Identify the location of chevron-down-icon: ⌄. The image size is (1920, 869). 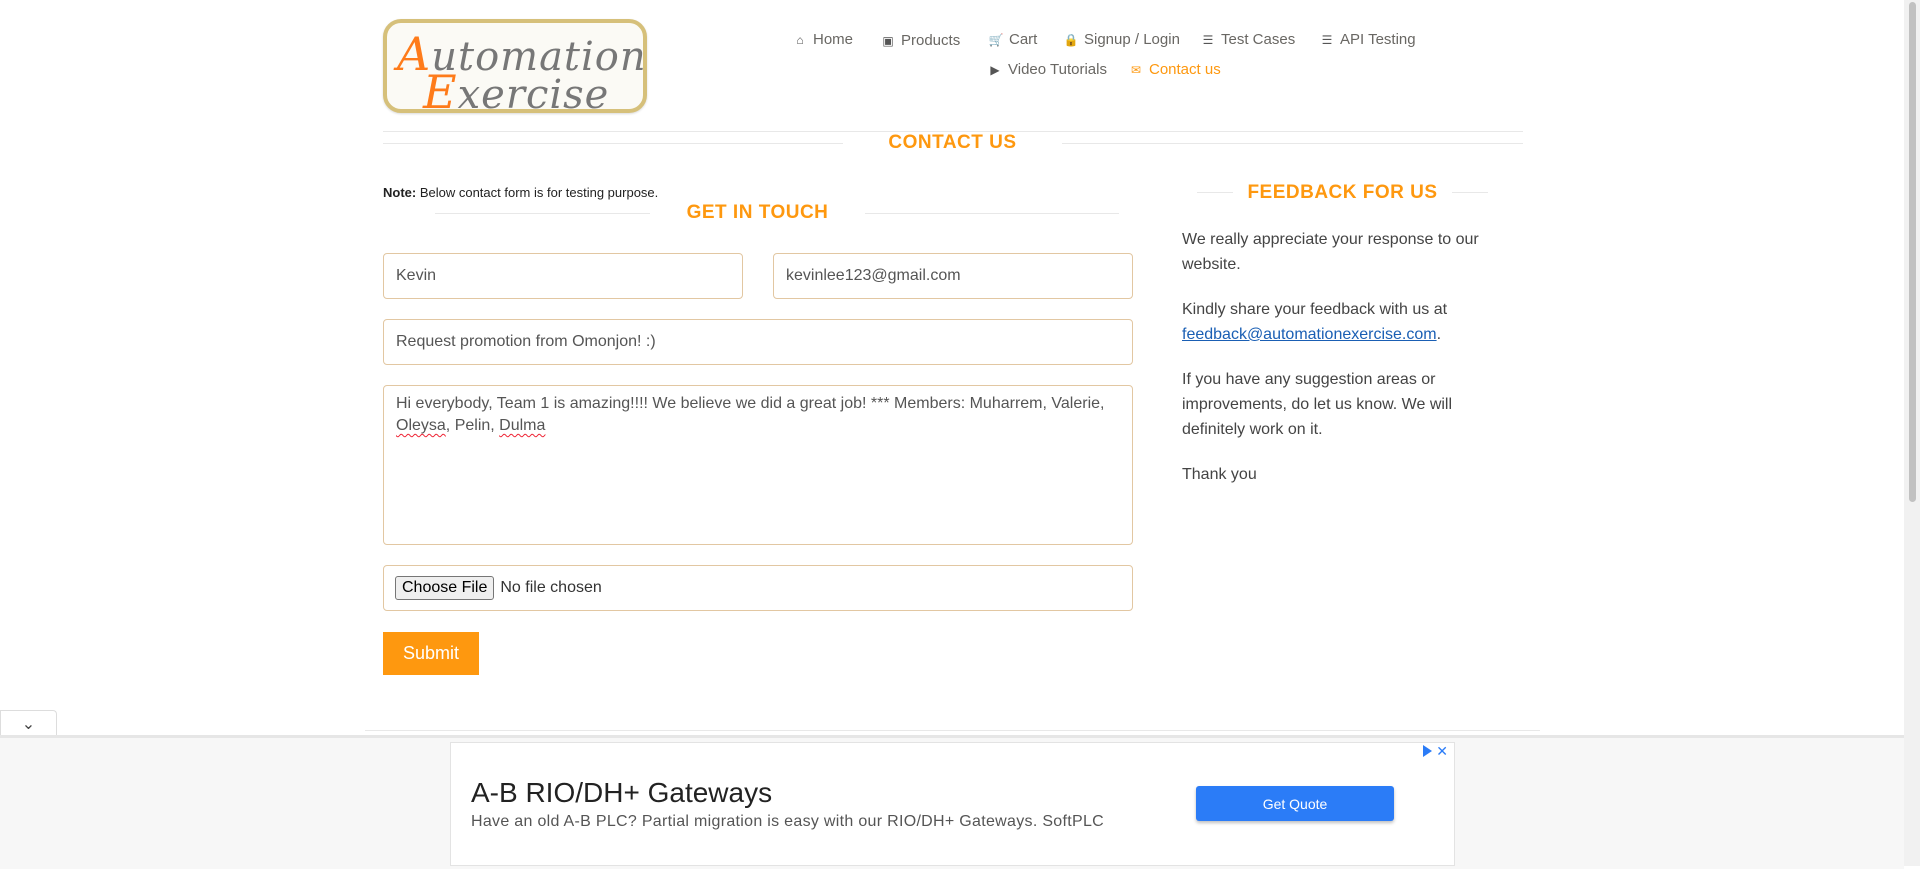
(28, 724).